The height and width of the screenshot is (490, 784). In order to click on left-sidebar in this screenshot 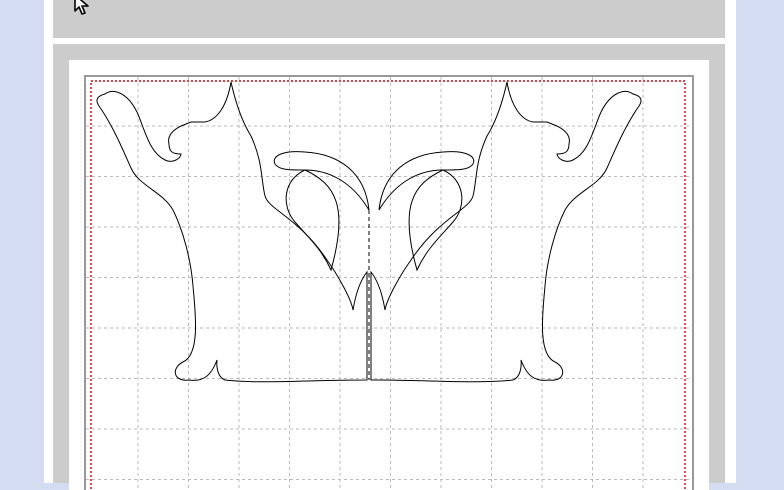, I will do `click(22, 241)`.